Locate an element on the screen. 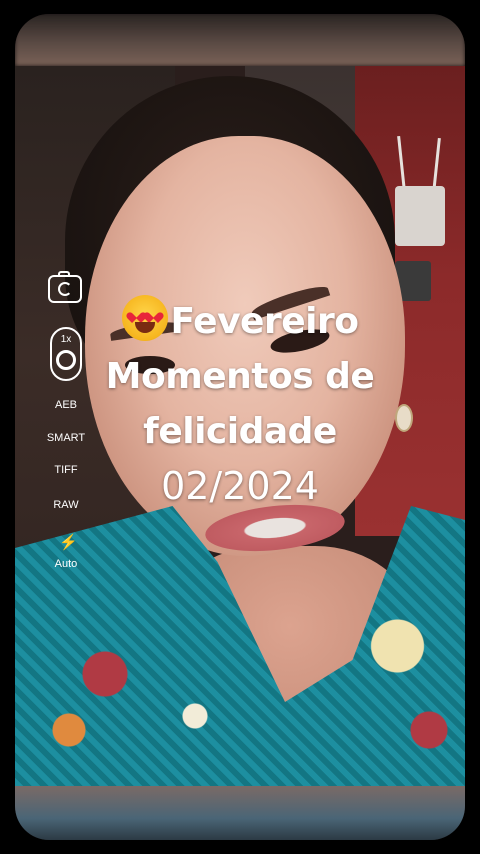 The height and width of the screenshot is (854, 480). caption-date: 02/2024 is located at coordinates (240, 486).